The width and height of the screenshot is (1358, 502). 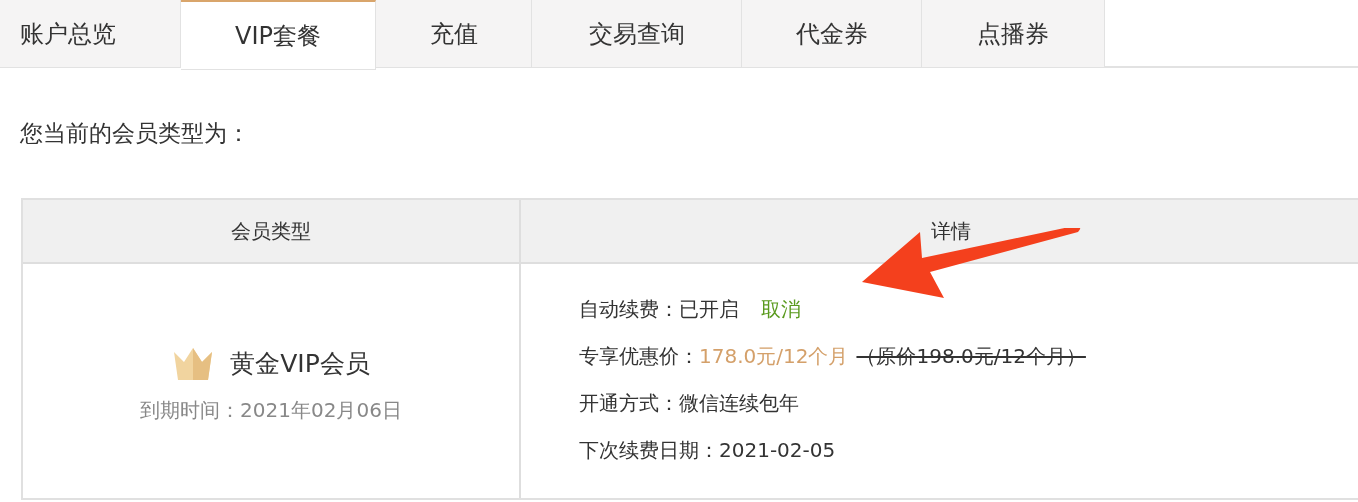 I want to click on column-header: 详情, so click(x=951, y=231).